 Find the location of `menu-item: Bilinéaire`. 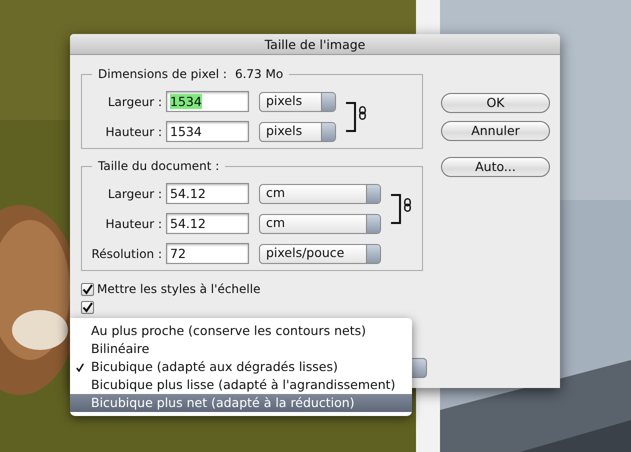

menu-item: Bilinéaire is located at coordinates (241, 349).